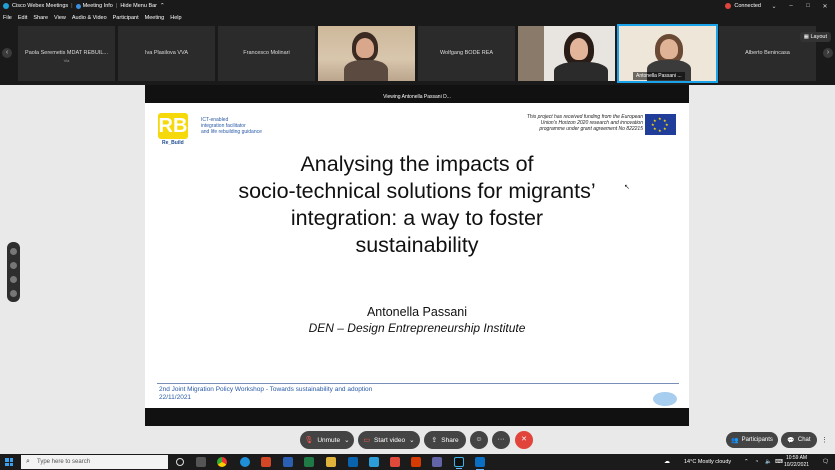 This screenshot has height=470, width=835. What do you see at coordinates (138, 6) in the screenshot?
I see `hide-menu-bar-button: Hide Menu Bar` at bounding box center [138, 6].